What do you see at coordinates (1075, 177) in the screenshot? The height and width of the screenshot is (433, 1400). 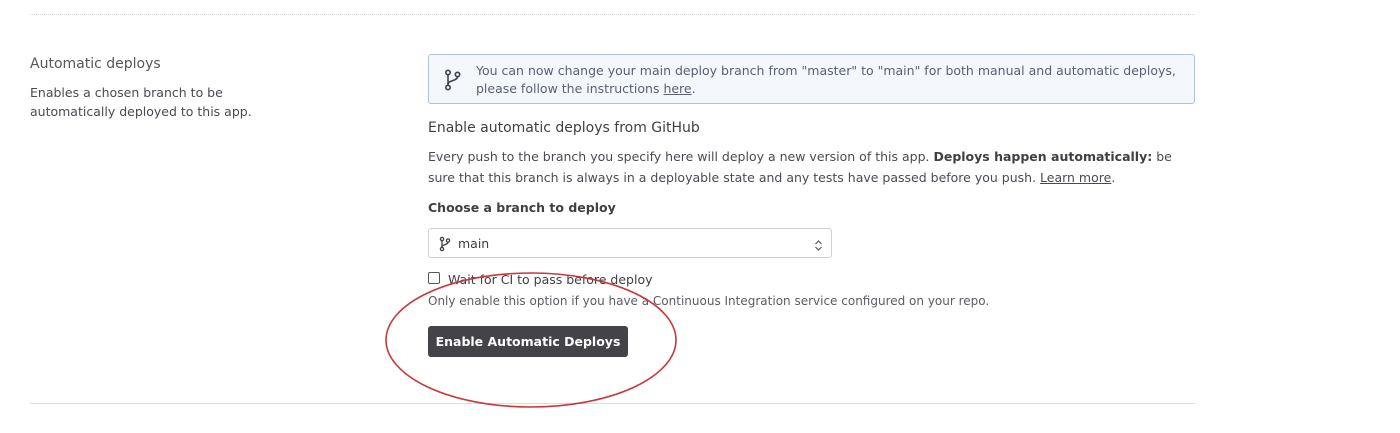 I see `learn-more-link: Learn more` at bounding box center [1075, 177].